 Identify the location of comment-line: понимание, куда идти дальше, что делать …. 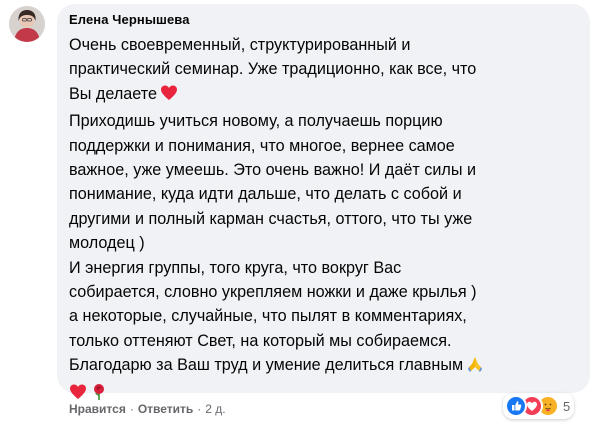
(265, 194).